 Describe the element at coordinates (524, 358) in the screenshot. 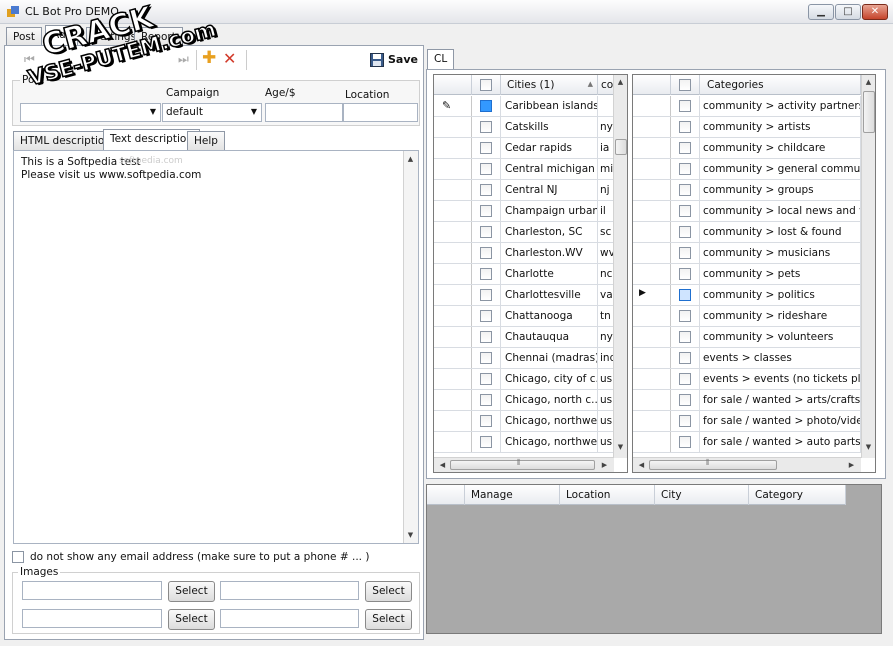

I see `city-row: Chennai (madras)ind` at that location.